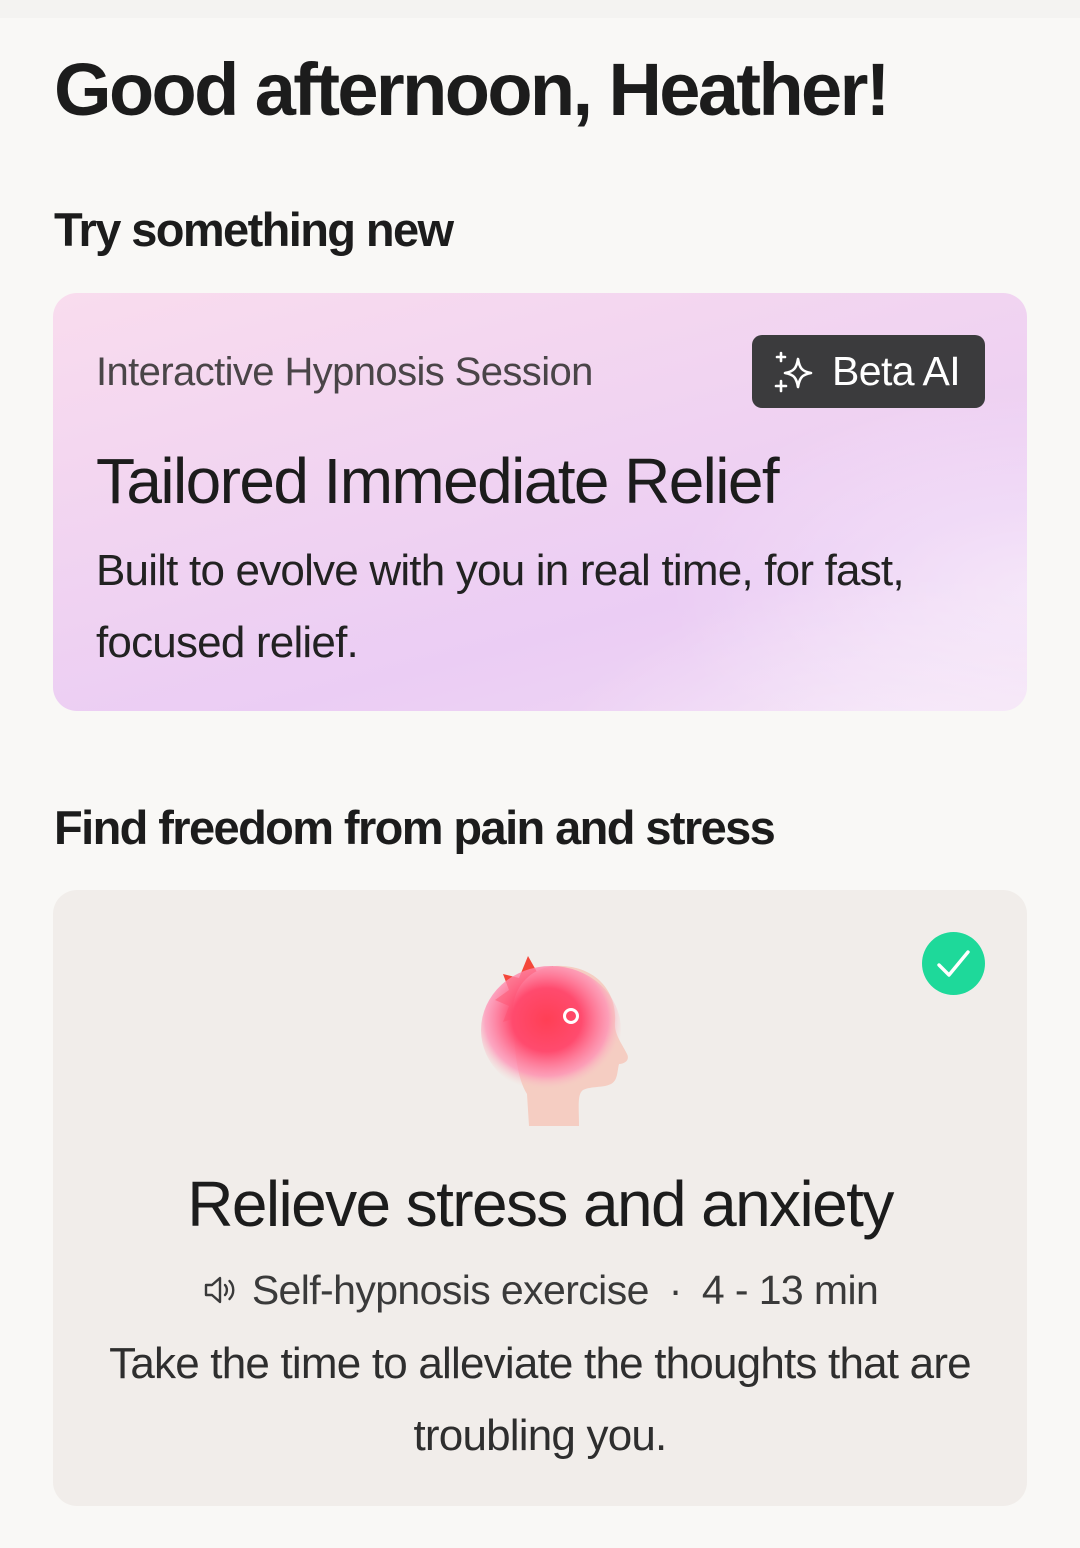  What do you see at coordinates (472, 89) in the screenshot?
I see `greeting-title: Good afternoon, Heather!` at bounding box center [472, 89].